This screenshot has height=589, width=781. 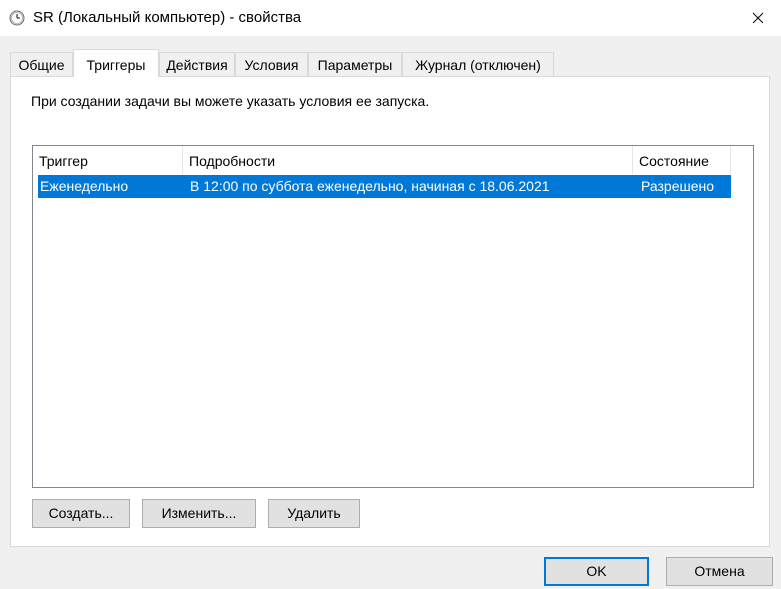 I want to click on window-title: SR (Локальный компьютер) - свойства, so click(x=167, y=17).